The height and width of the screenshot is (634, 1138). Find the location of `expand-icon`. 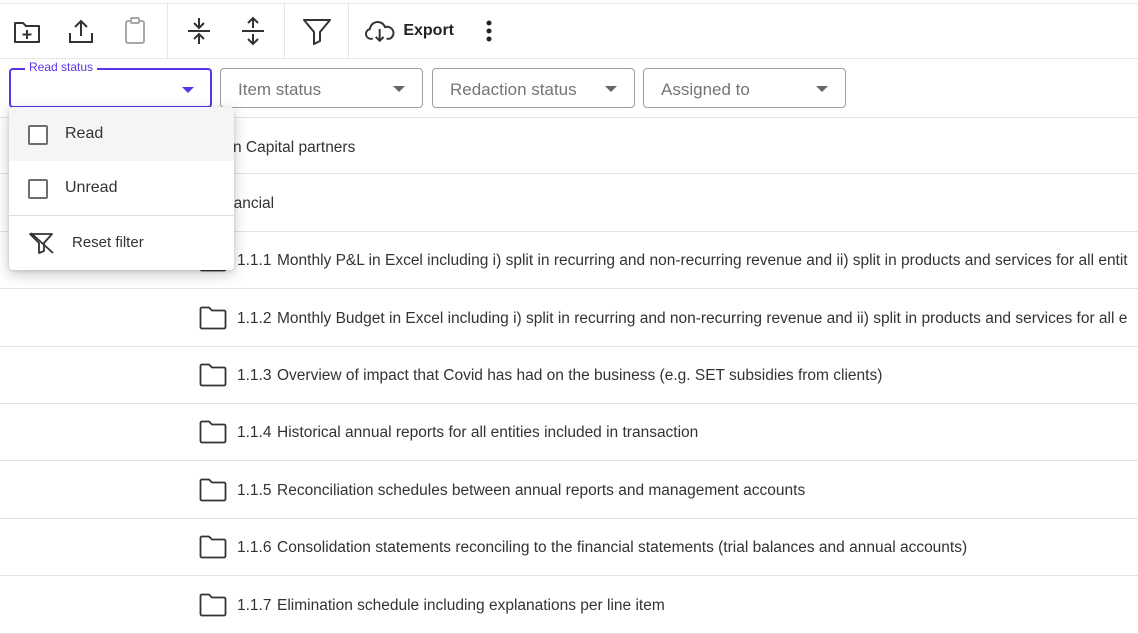

expand-icon is located at coordinates (253, 31).